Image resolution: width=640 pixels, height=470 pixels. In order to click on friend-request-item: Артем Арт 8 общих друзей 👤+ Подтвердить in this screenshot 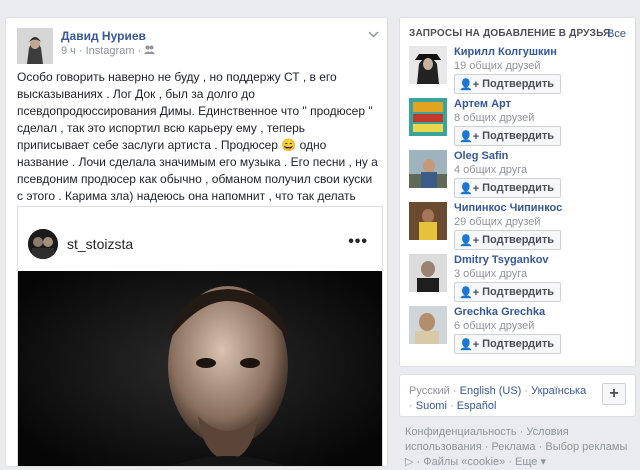, I will do `click(519, 122)`.